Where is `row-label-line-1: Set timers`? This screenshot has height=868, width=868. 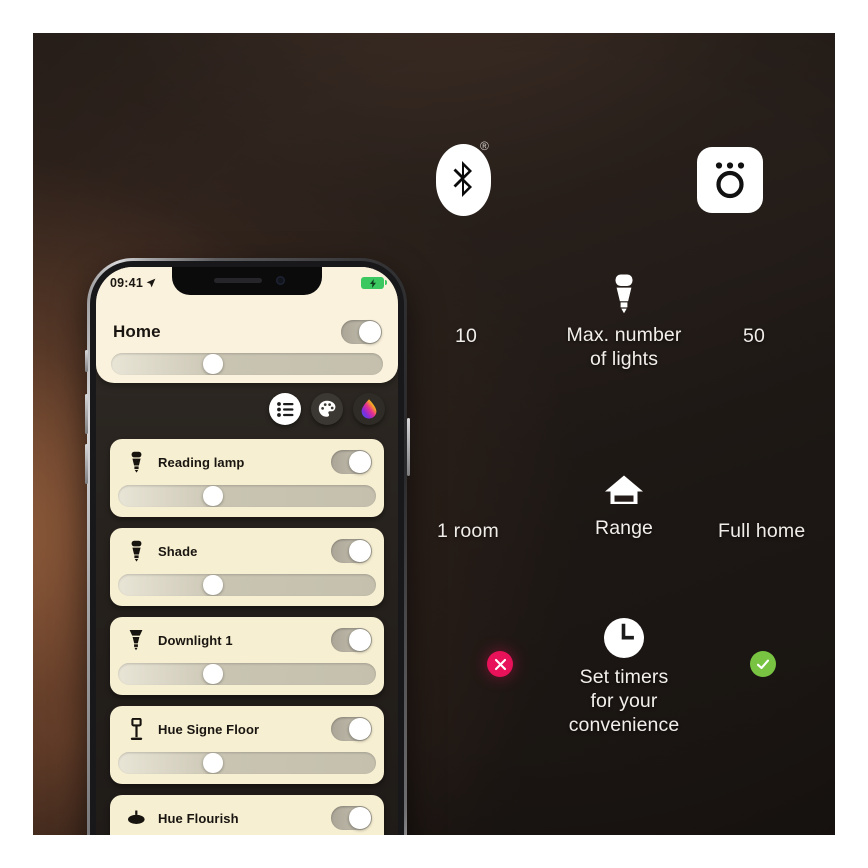 row-label-line-1: Set timers is located at coordinates (624, 677).